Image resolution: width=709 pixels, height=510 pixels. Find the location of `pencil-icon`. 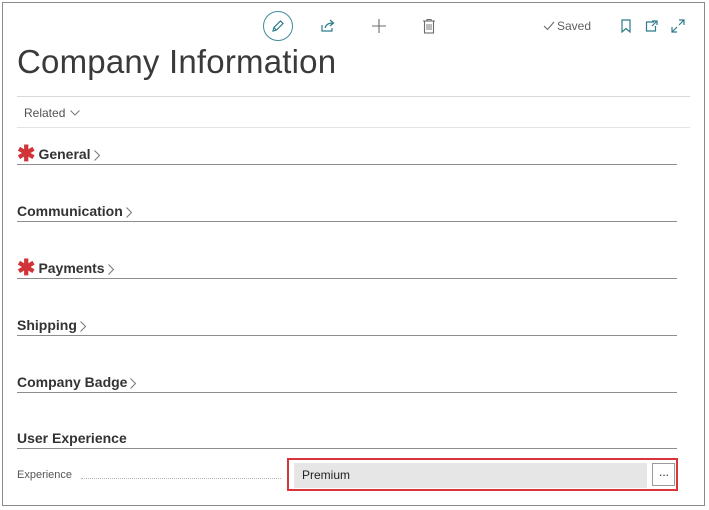

pencil-icon is located at coordinates (278, 26).